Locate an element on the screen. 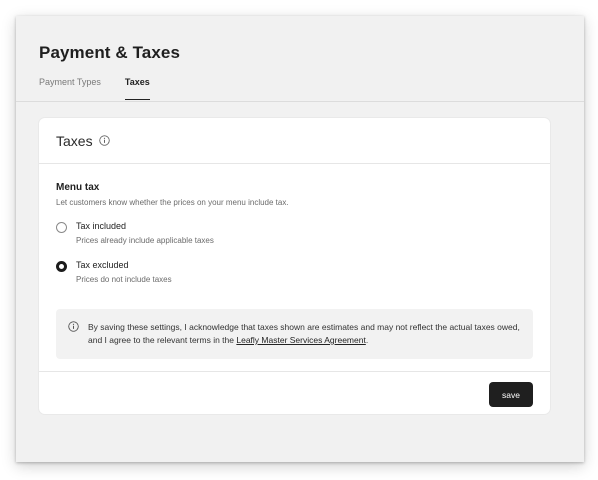  footer-divider is located at coordinates (294, 371).